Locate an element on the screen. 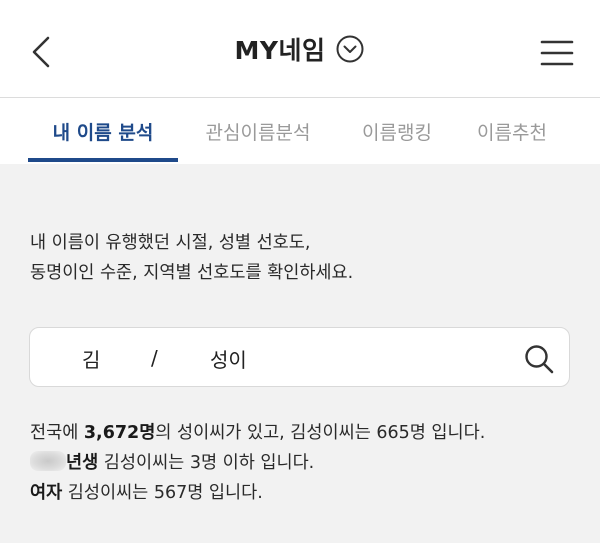 The image size is (600, 543). description-line: 동명이인 수준, 지역별 선호도를 확인하세요. is located at coordinates (192, 273).